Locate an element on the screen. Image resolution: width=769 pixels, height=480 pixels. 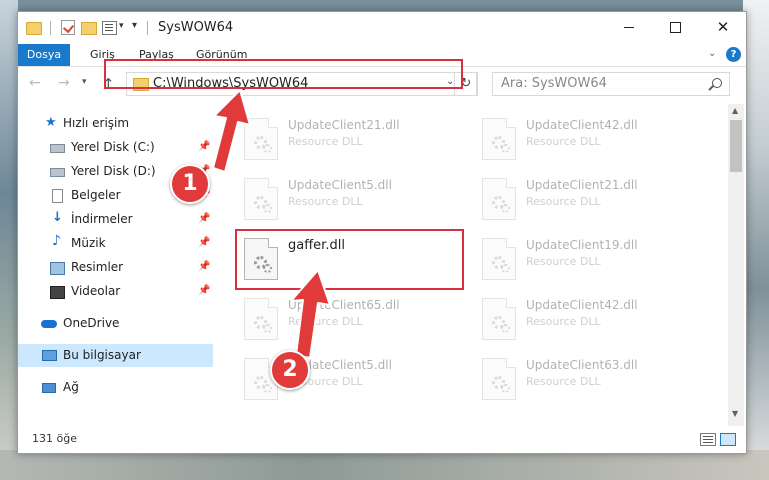
expand-ribbon-icon: ⌄ is located at coordinates (712, 53).